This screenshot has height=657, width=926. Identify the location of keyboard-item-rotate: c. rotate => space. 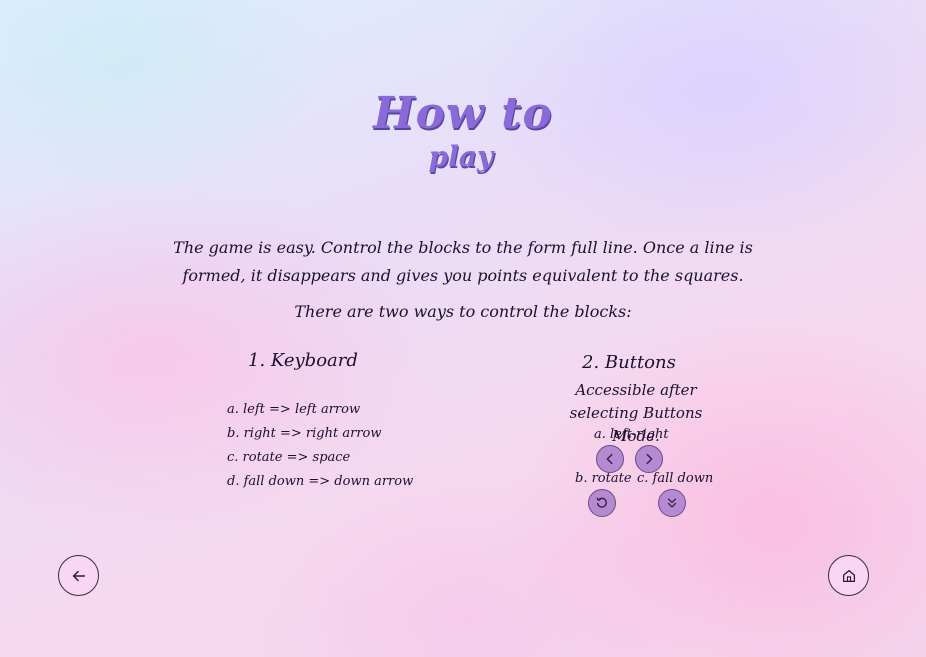
(289, 457).